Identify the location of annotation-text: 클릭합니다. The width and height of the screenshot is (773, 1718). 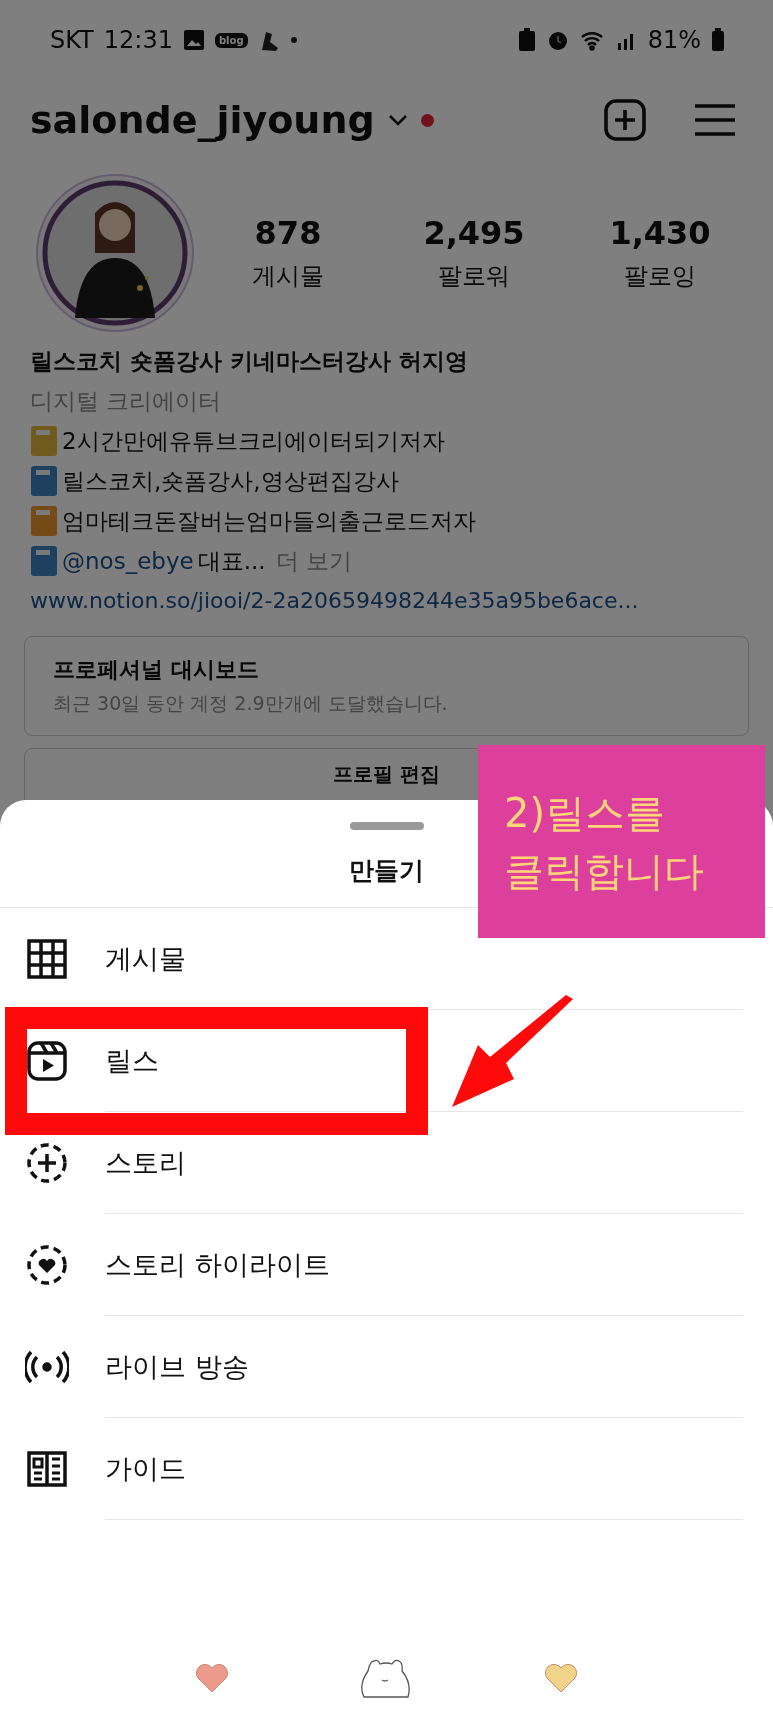
(604, 871).